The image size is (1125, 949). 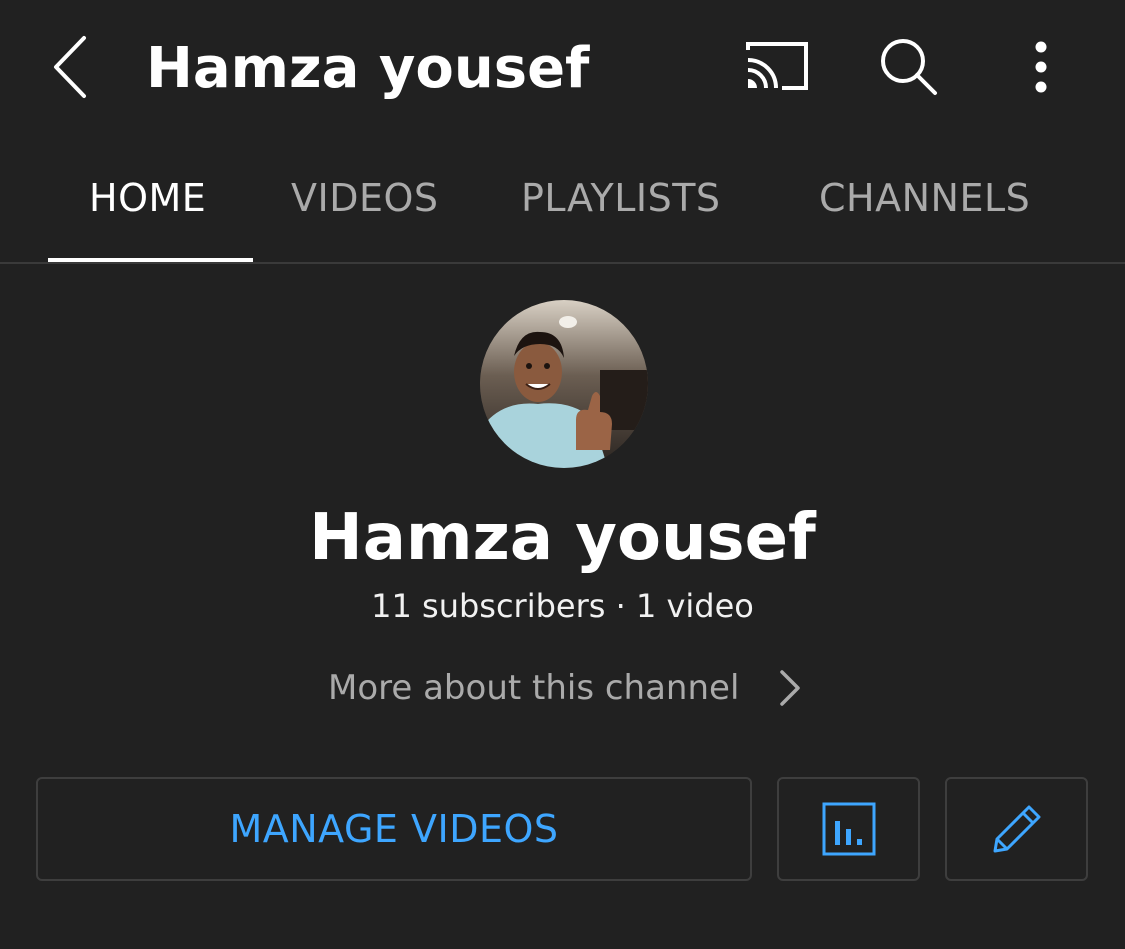 What do you see at coordinates (562, 538) in the screenshot?
I see `channel-name: Hamza yousef` at bounding box center [562, 538].